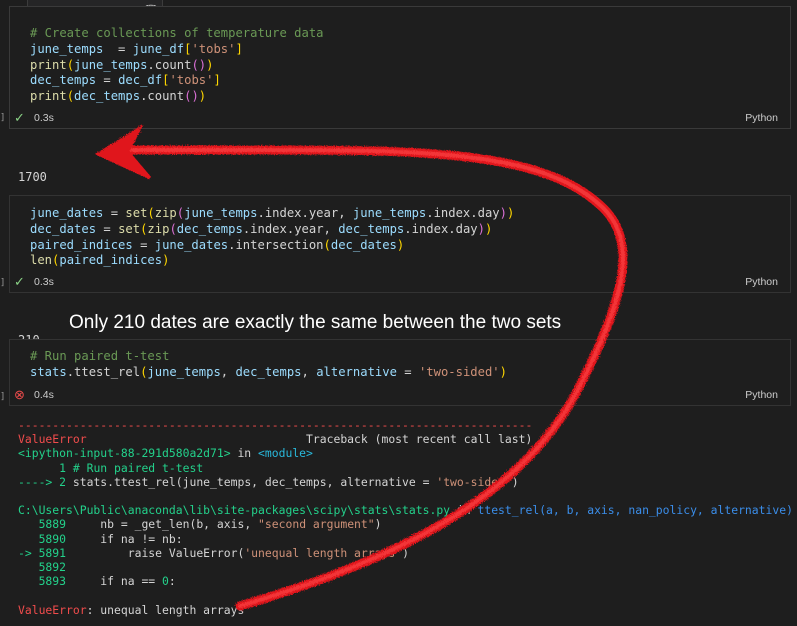 This screenshot has height=626, width=797. Describe the element at coordinates (140, 80) in the screenshot. I see `code-token: dec_df` at that location.